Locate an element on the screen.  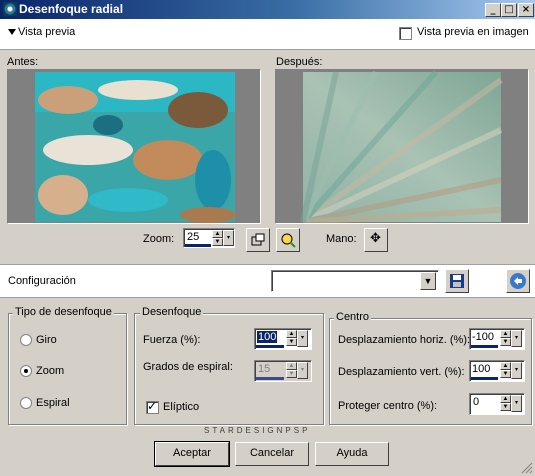
close-button: × is located at coordinates (526, 10).